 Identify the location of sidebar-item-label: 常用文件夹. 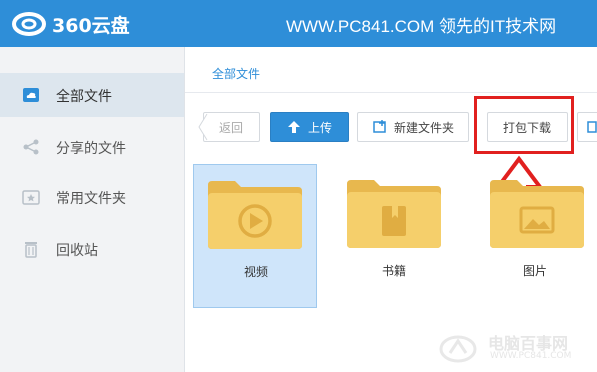
(91, 199).